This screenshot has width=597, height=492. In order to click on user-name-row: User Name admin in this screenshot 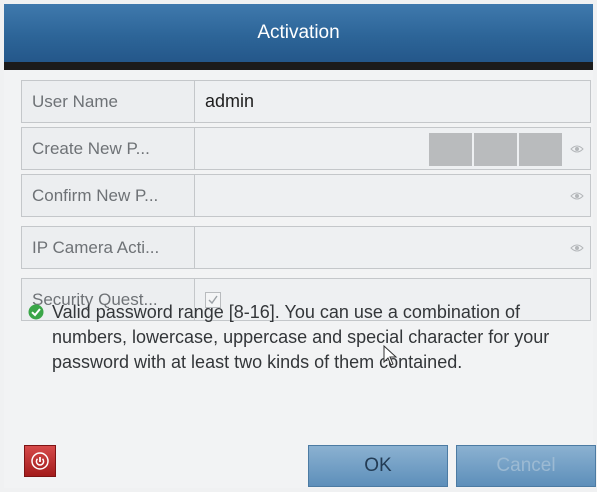, I will do `click(306, 101)`.